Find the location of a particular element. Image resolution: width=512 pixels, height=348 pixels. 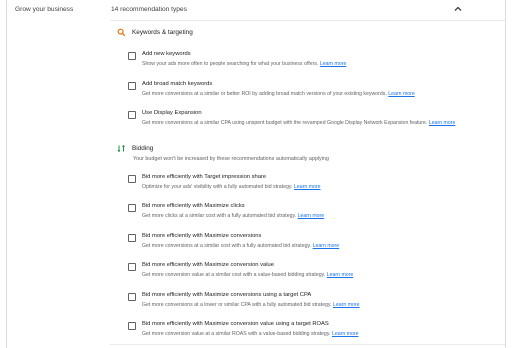

recommendation-title: Add broad match keywords is located at coordinates (177, 84).